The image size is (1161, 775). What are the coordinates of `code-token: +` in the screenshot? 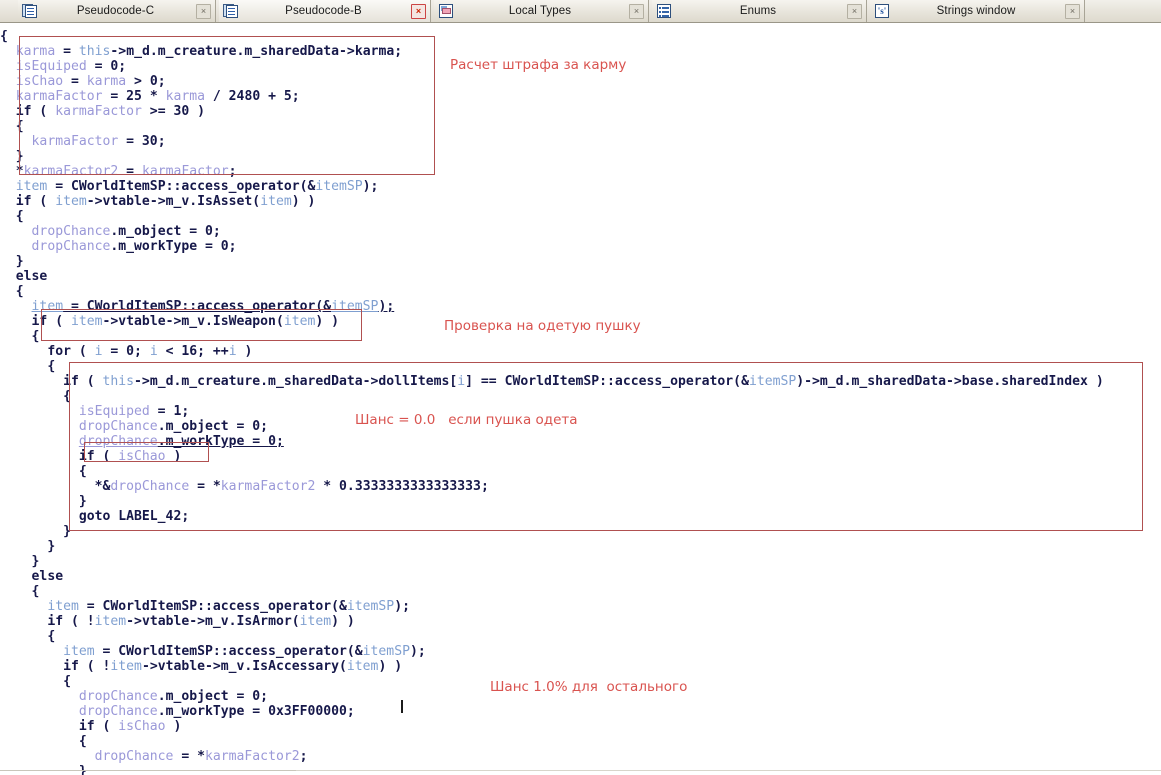 It's located at (272, 96).